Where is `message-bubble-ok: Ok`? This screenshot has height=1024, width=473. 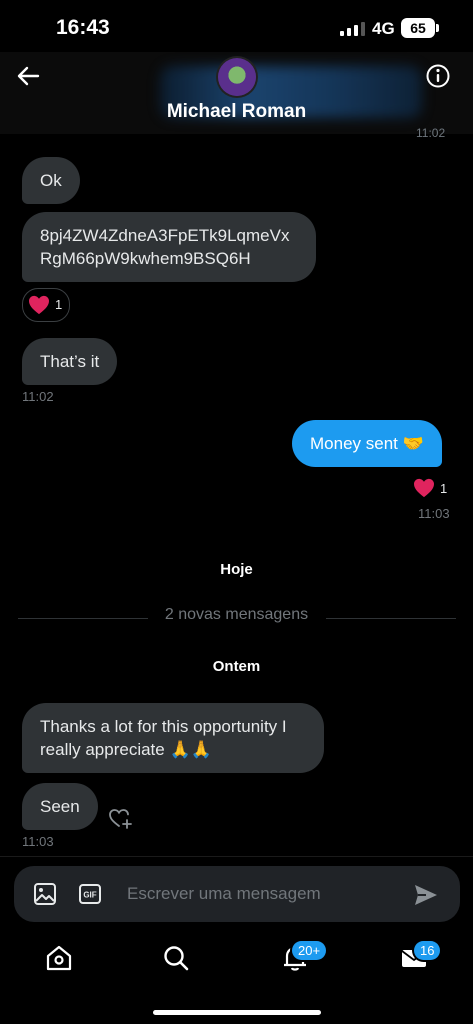 message-bubble-ok: Ok is located at coordinates (51, 180).